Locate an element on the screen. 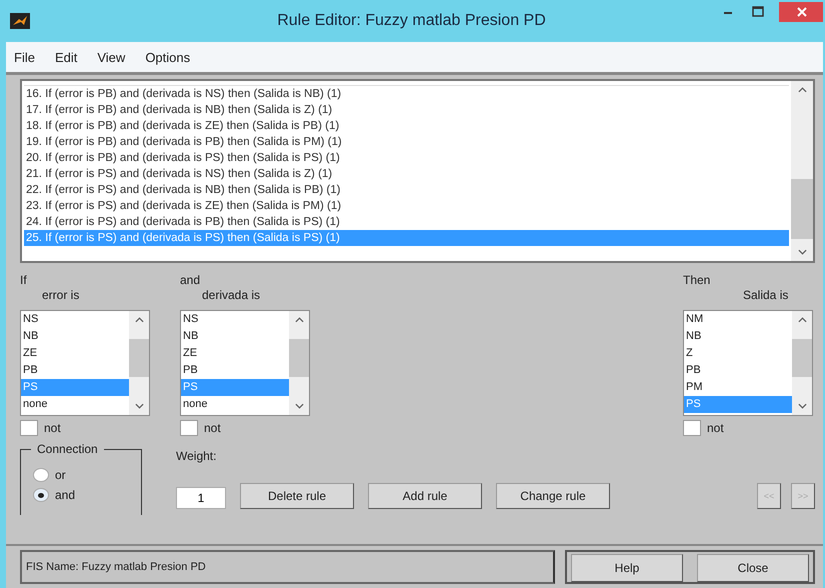 The width and height of the screenshot is (825, 588). variable-label: Salida is is located at coordinates (766, 296).